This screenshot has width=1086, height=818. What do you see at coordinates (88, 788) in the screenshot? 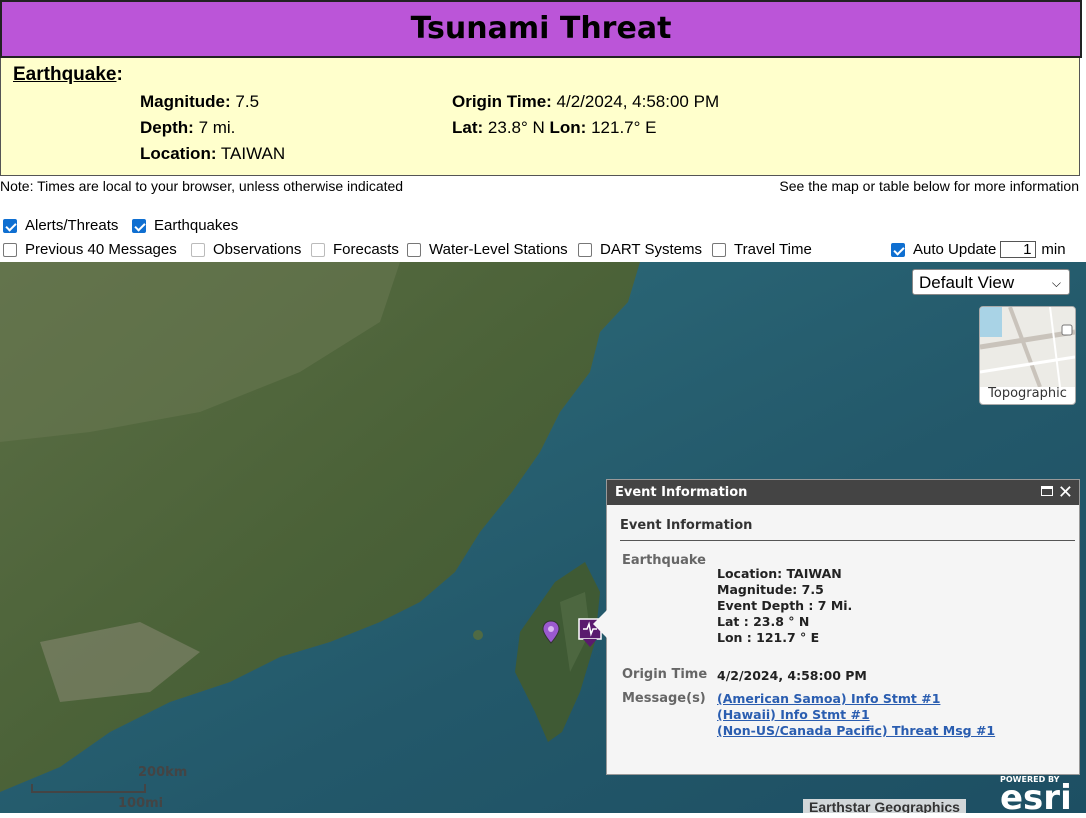
I see `scale-bar` at bounding box center [88, 788].